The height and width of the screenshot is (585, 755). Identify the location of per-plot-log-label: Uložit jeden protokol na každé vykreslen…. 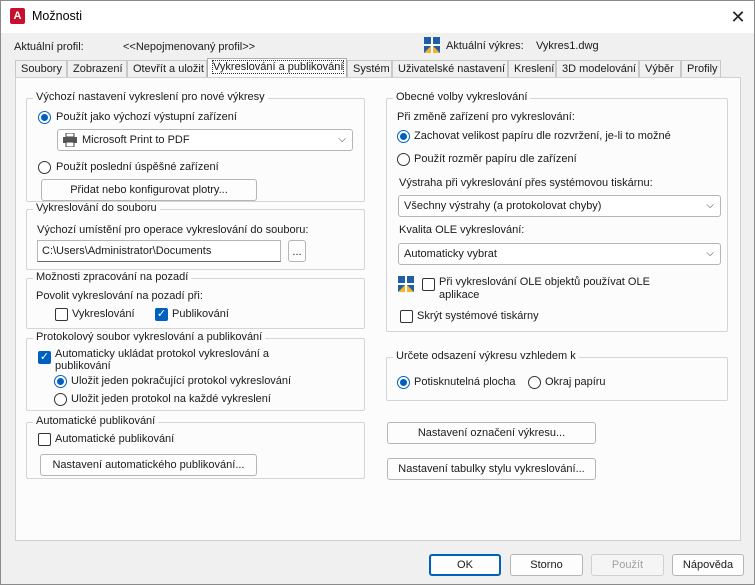
(171, 399).